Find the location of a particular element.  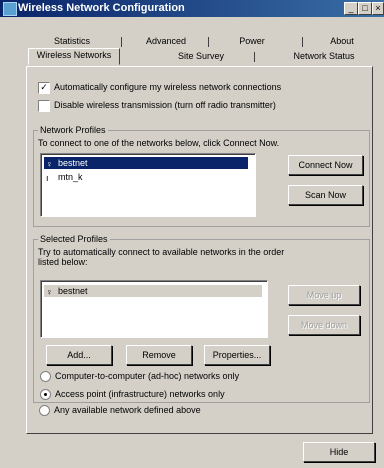

tab-advanced: Advanced is located at coordinates (166, 41).